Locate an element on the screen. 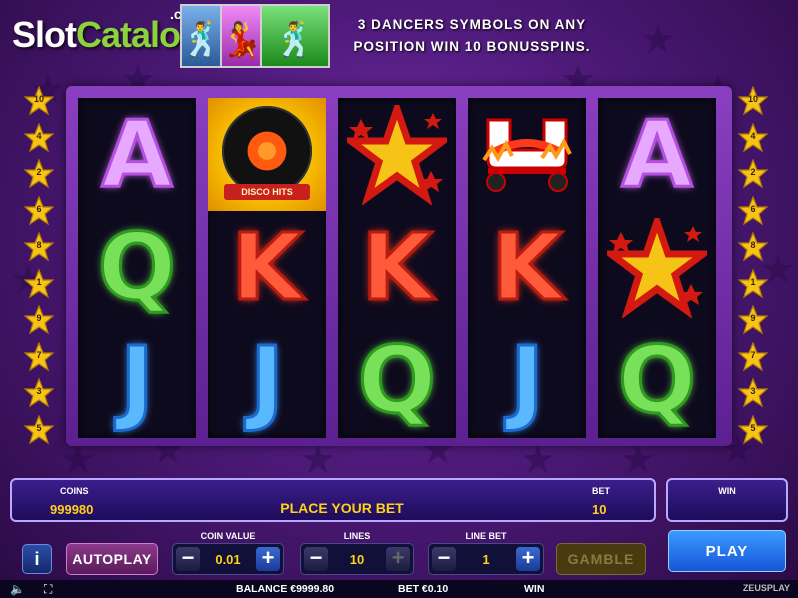 The width and height of the screenshot is (798, 598). payline-marker-2: 2 is located at coordinates (753, 174).